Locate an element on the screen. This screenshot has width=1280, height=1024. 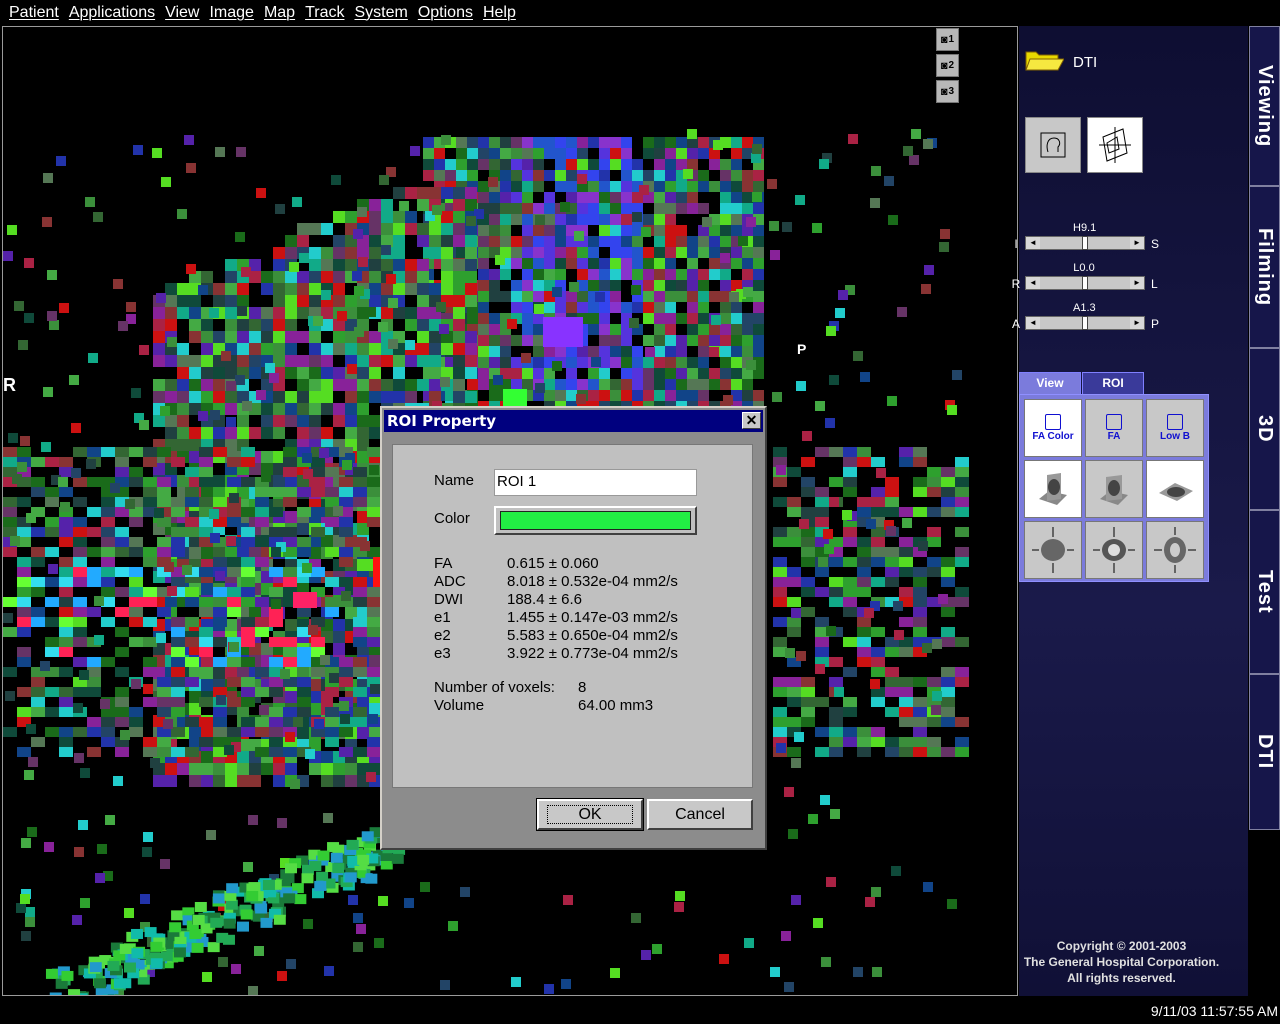
tab-3d-label: 3D is located at coordinates (1265, 429).